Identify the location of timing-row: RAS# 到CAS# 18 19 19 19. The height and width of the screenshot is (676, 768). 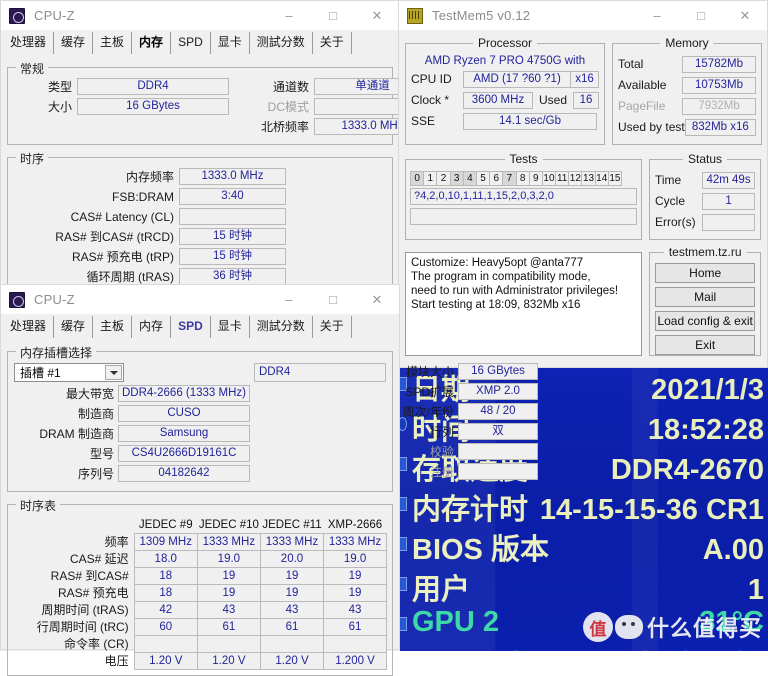
(200, 575).